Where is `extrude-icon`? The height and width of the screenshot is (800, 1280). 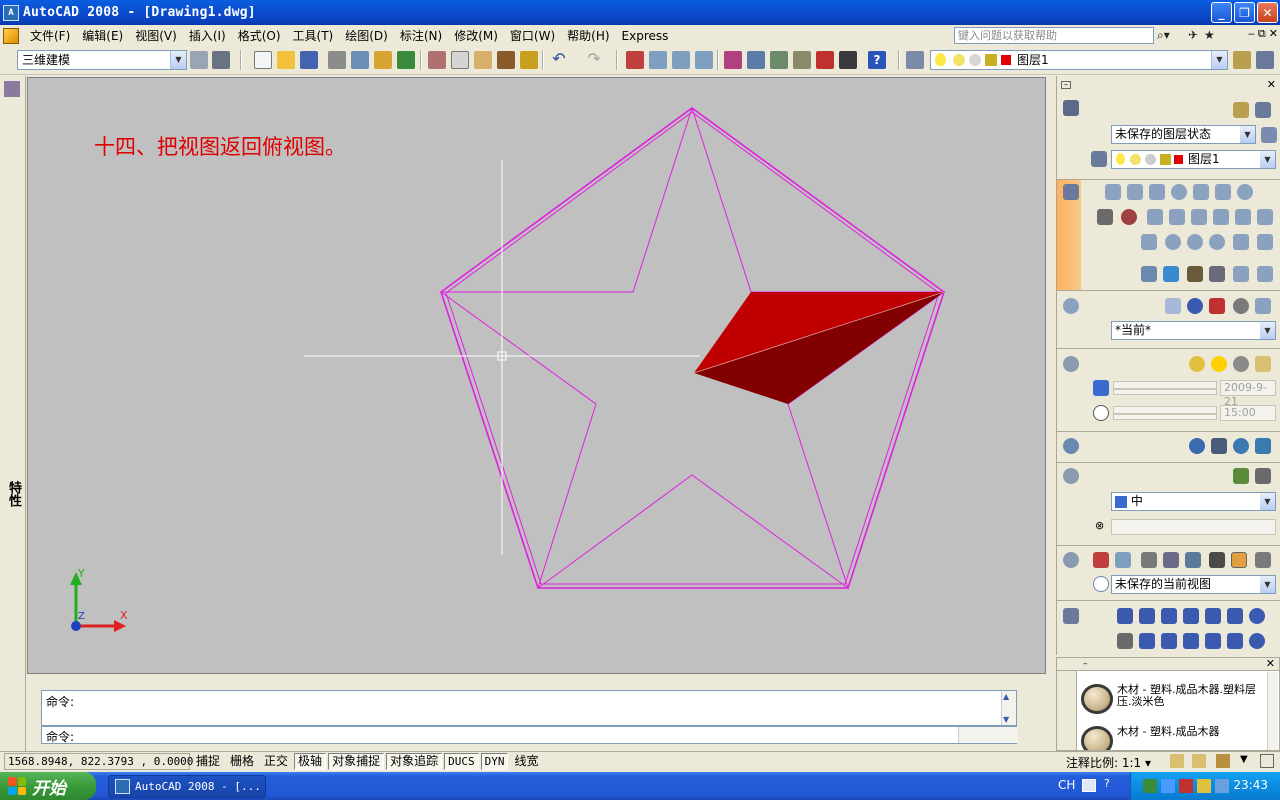
extrude-icon is located at coordinates (1155, 217).